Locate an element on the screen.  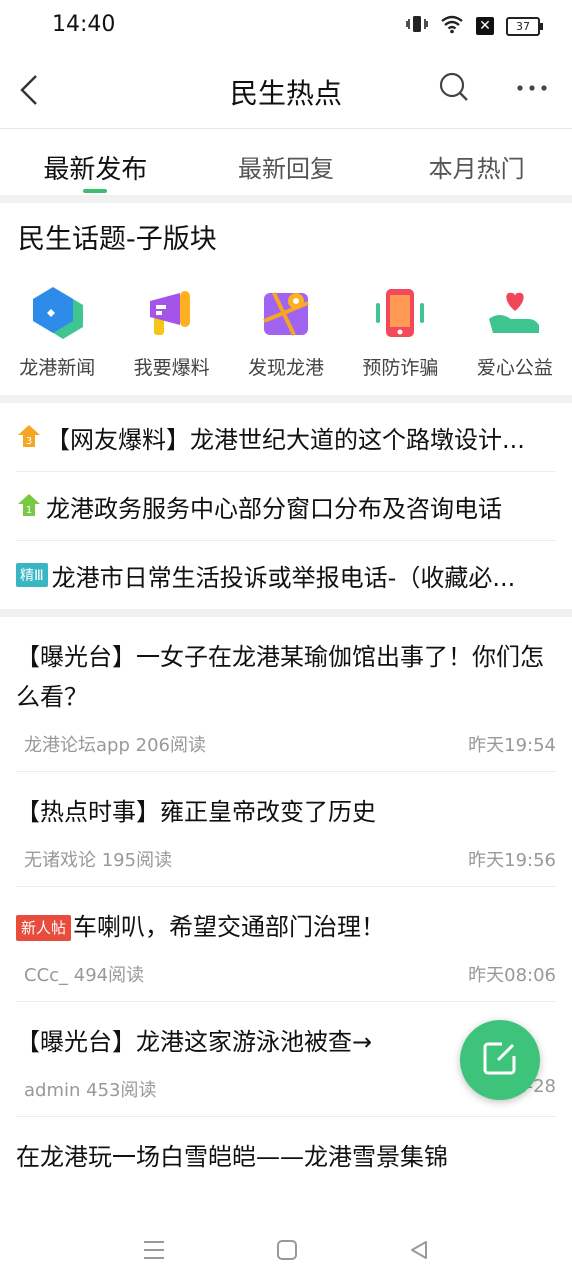
heart-hand-icon is located at coordinates (515, 313).